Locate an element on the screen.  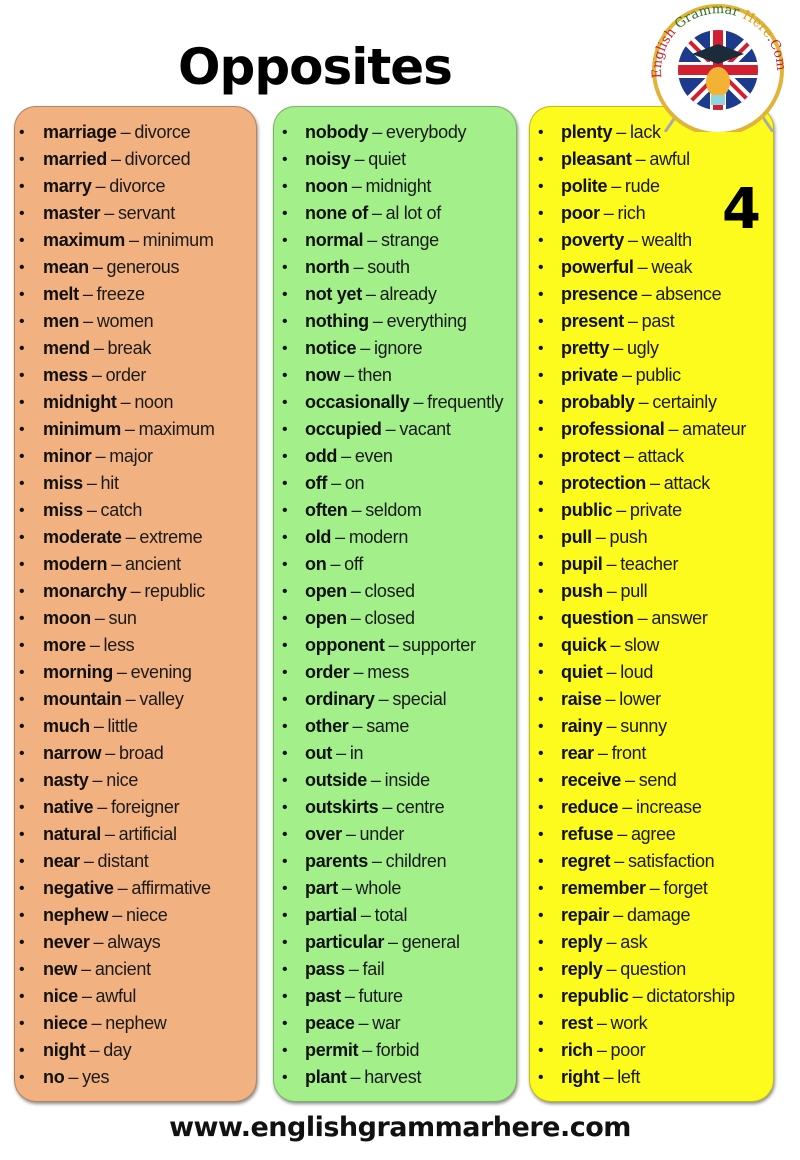
word: night is located at coordinates (64, 1050).